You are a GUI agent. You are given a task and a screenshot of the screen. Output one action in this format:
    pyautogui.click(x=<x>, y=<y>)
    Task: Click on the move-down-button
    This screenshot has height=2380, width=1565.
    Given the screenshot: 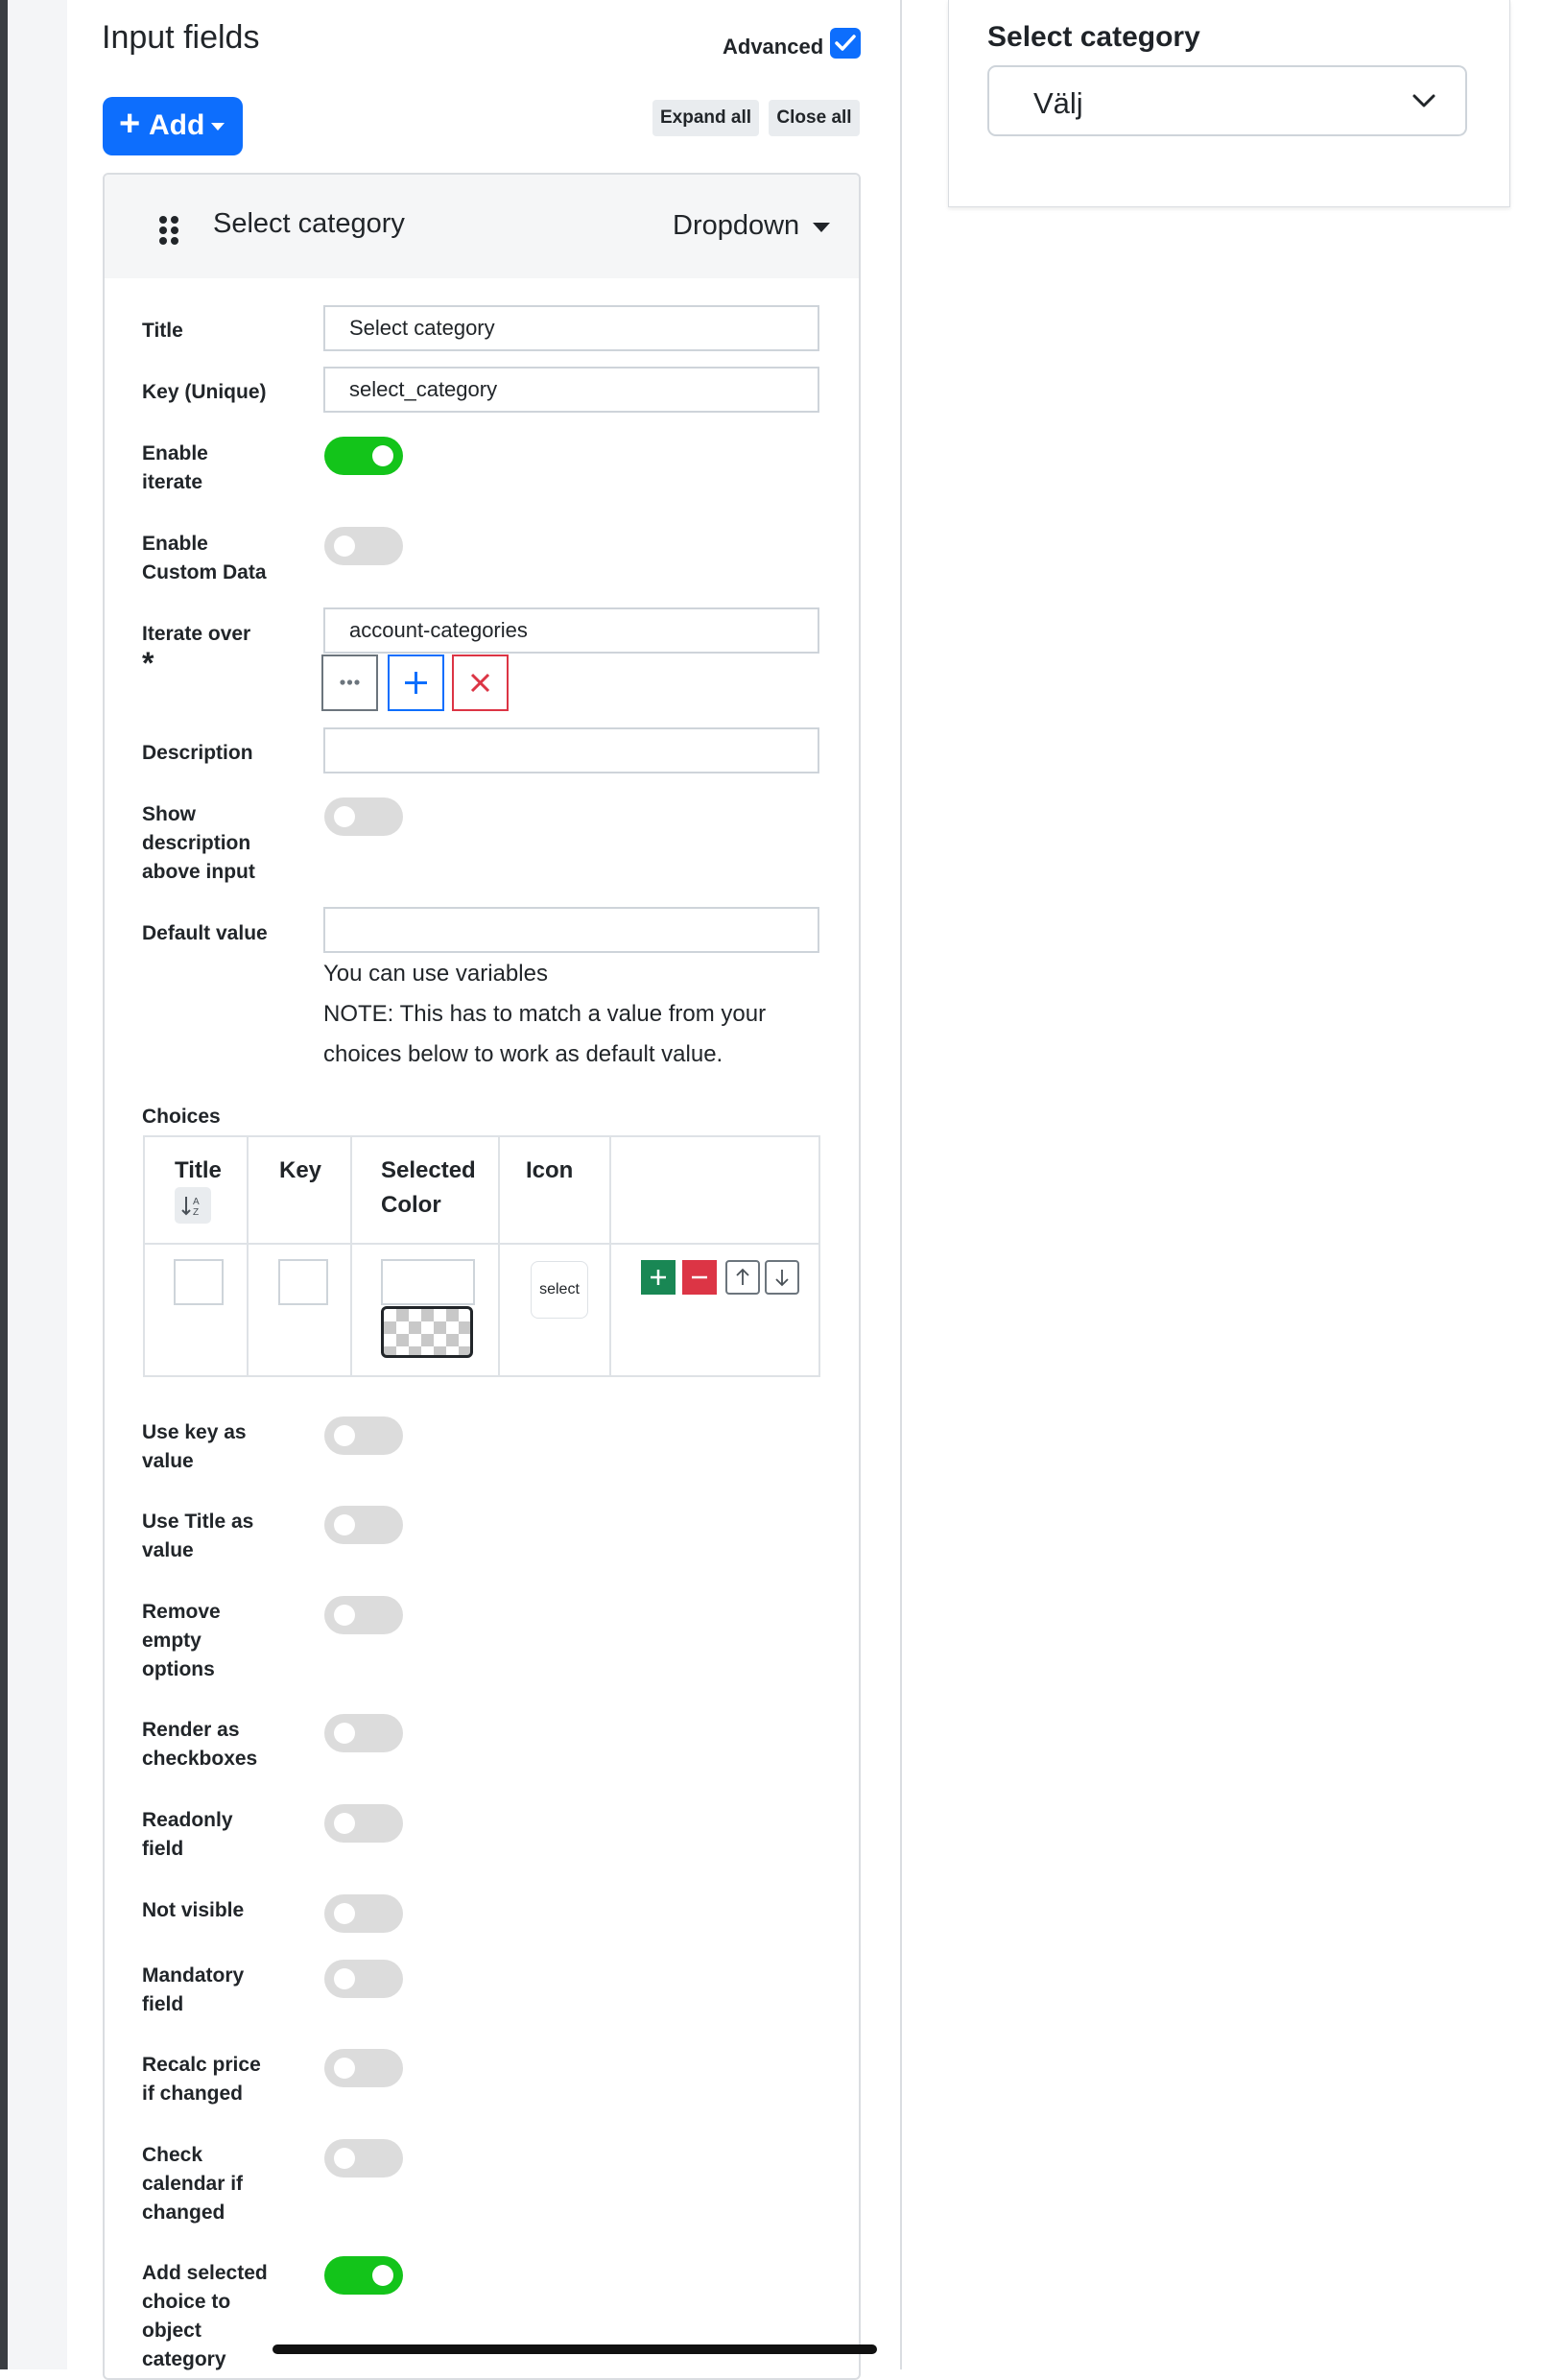 What is the action you would take?
    pyautogui.click(x=782, y=1277)
    